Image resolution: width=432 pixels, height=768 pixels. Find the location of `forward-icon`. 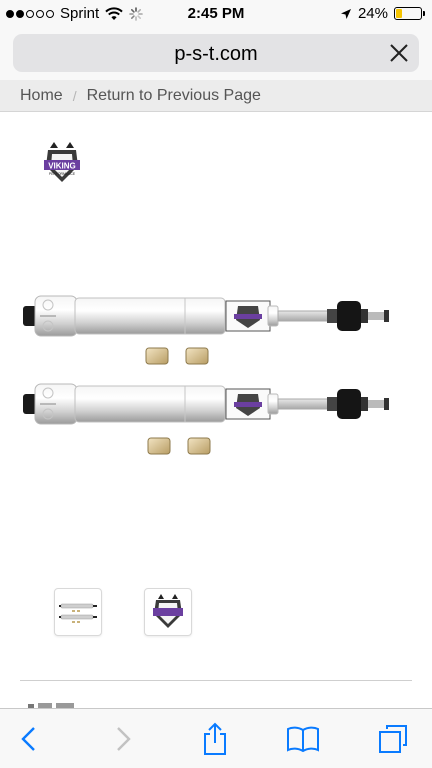

forward-icon is located at coordinates (124, 739).